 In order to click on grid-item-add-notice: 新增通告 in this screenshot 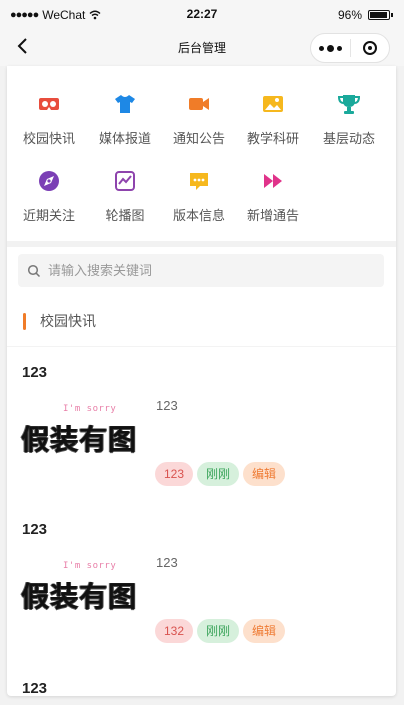, I will do `click(273, 197)`.